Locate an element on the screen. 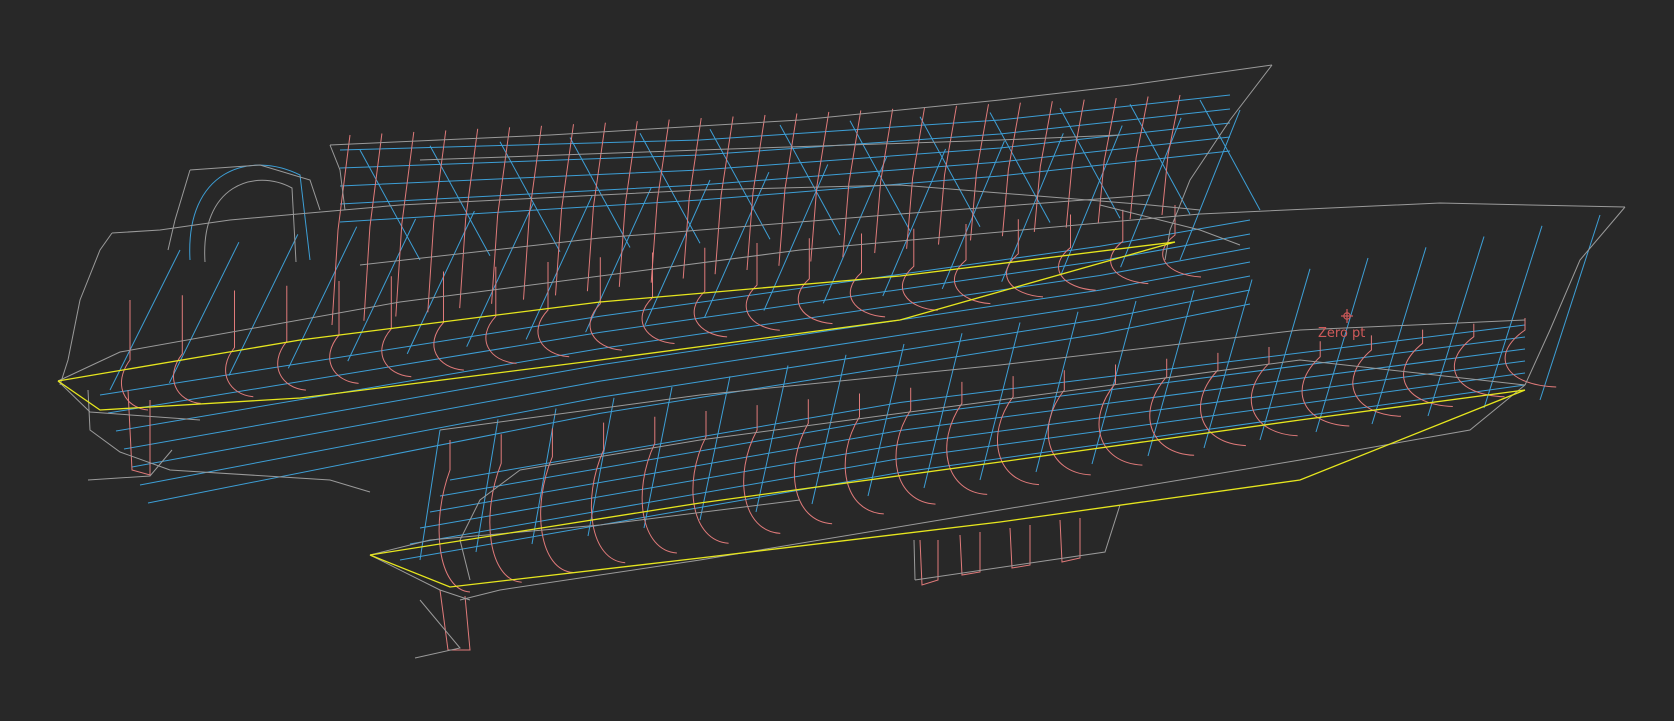 This screenshot has width=1674, height=721. origin-label: Zero pt is located at coordinates (1341, 333).